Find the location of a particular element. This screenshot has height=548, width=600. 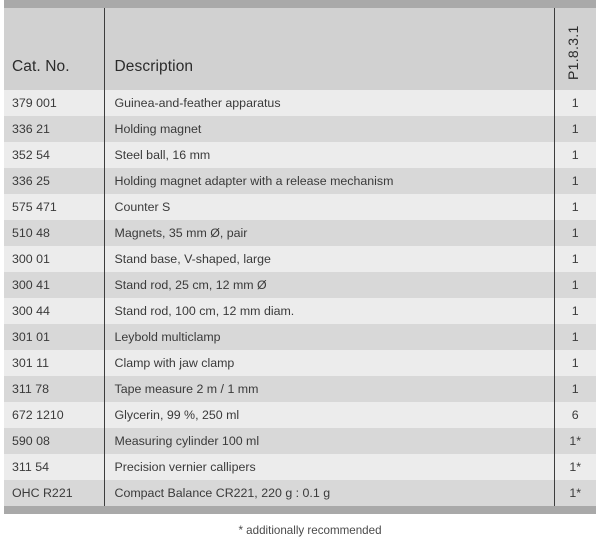

table-row: 672 1210 Glycerin, 99 %, 250 ml 6 is located at coordinates (300, 415).